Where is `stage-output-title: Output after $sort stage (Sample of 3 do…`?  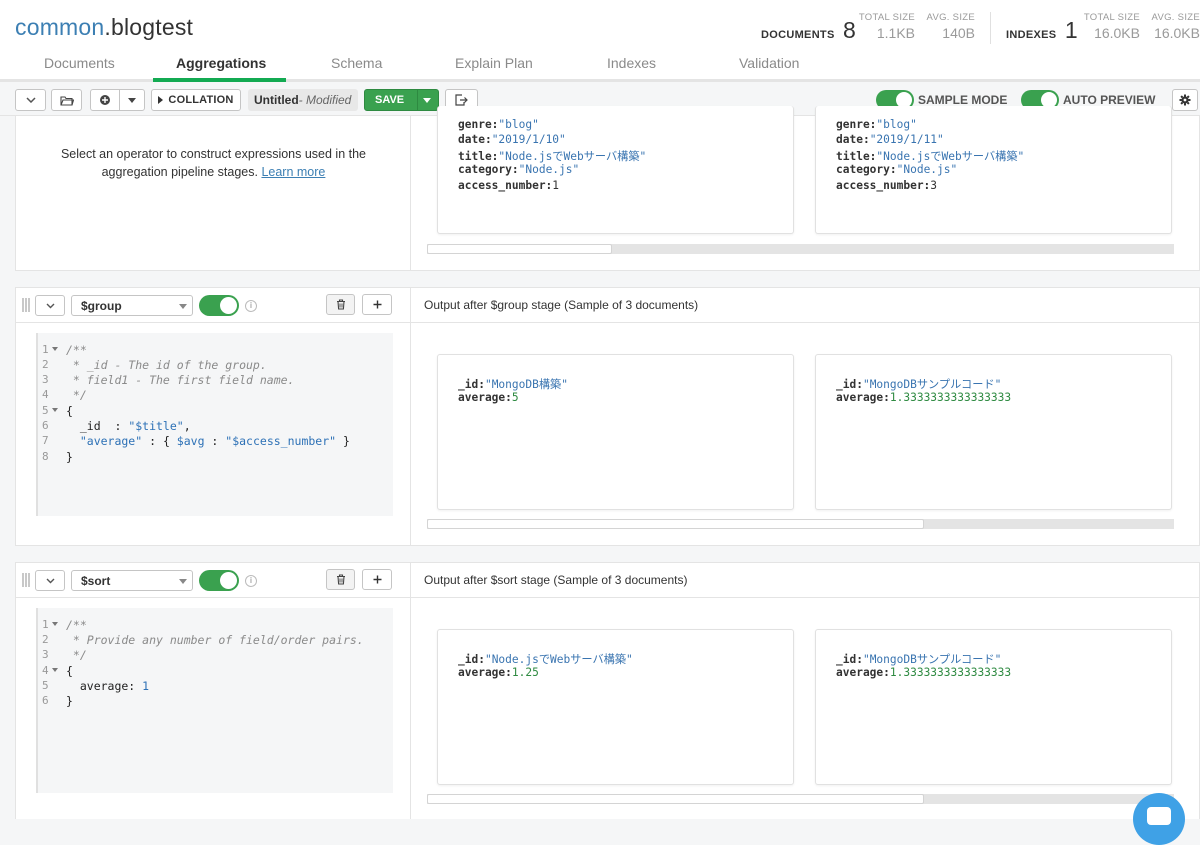
stage-output-title: Output after $sort stage (Sample of 3 do… is located at coordinates (556, 580).